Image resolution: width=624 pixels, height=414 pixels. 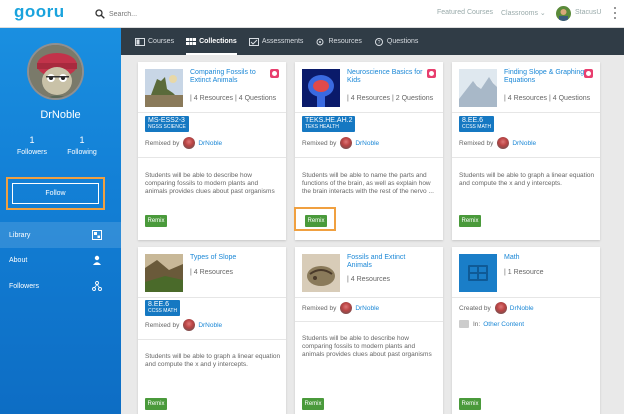 What do you see at coordinates (473, 120) in the screenshot?
I see `standard-code: 8.EE.6` at bounding box center [473, 120].